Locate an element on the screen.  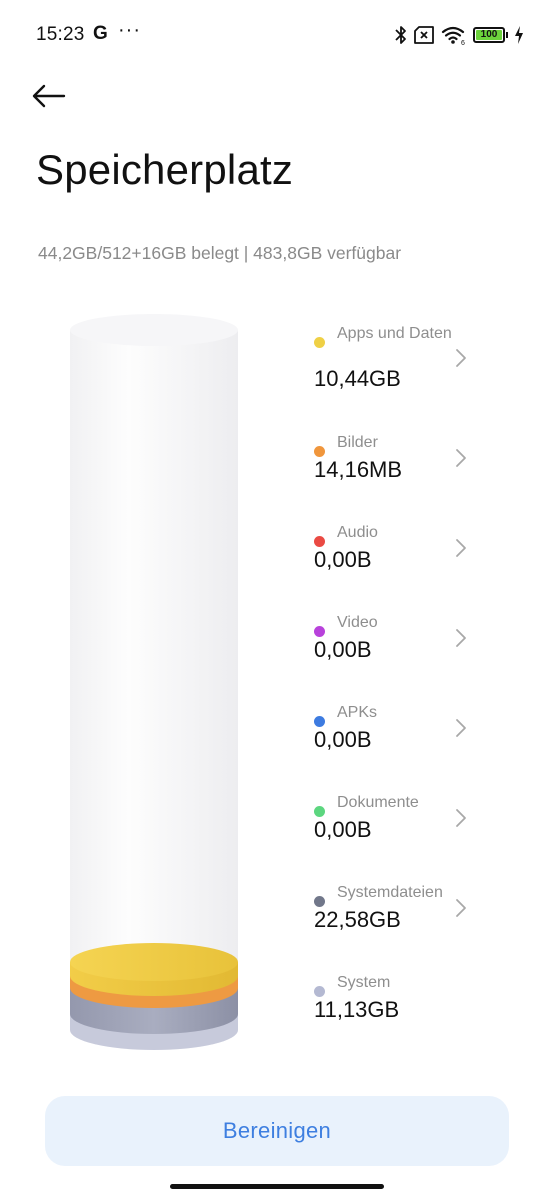
page-title: Speicherplatz is located at coordinates (165, 169).